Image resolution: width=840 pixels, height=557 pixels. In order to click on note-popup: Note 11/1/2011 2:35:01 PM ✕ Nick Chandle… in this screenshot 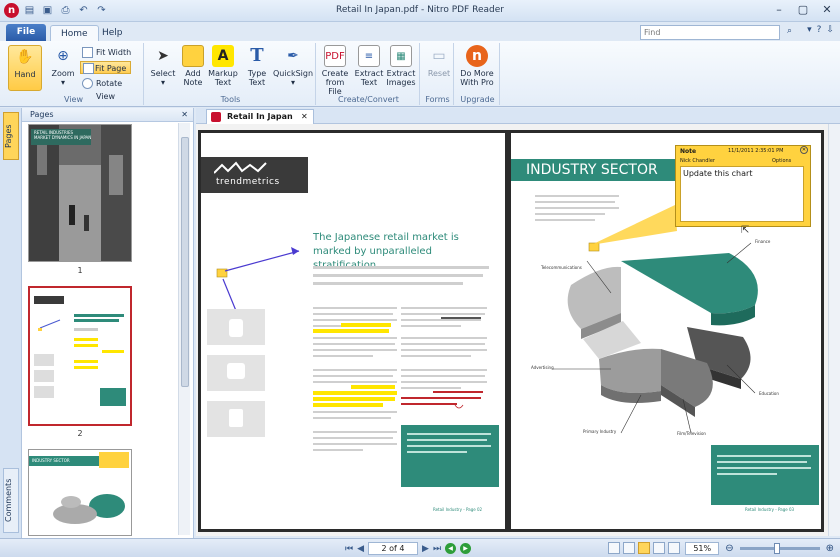, I will do `click(743, 186)`.